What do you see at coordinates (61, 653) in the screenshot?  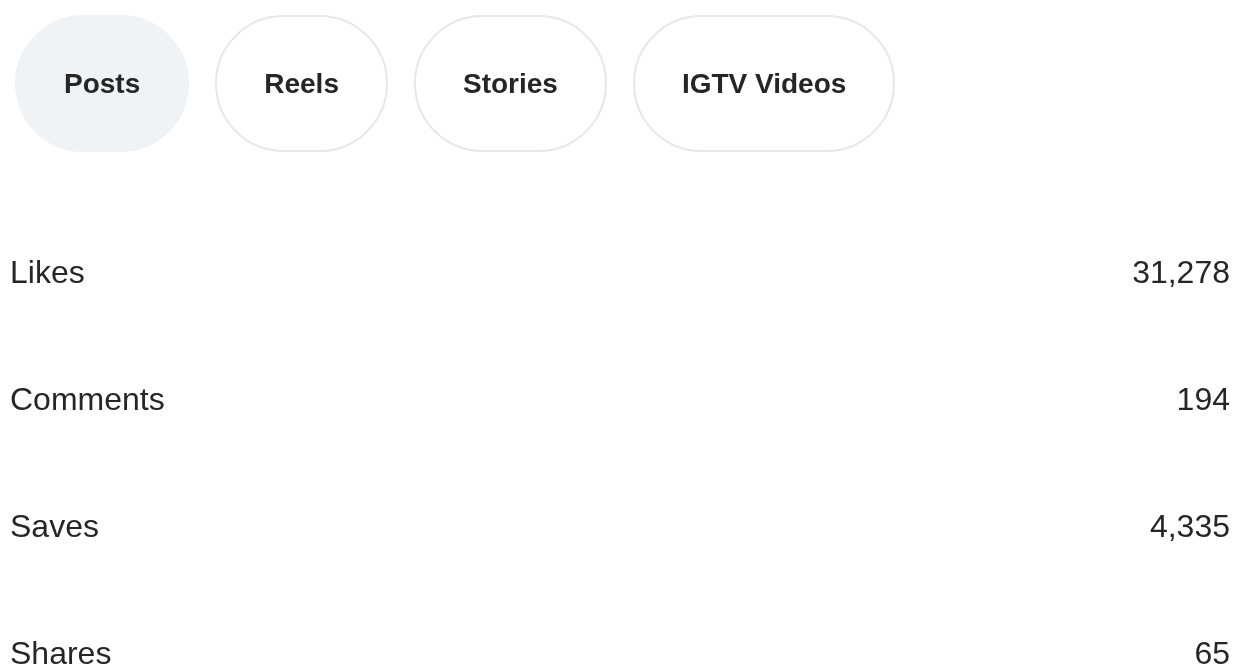 I see `metric-label: Shares` at bounding box center [61, 653].